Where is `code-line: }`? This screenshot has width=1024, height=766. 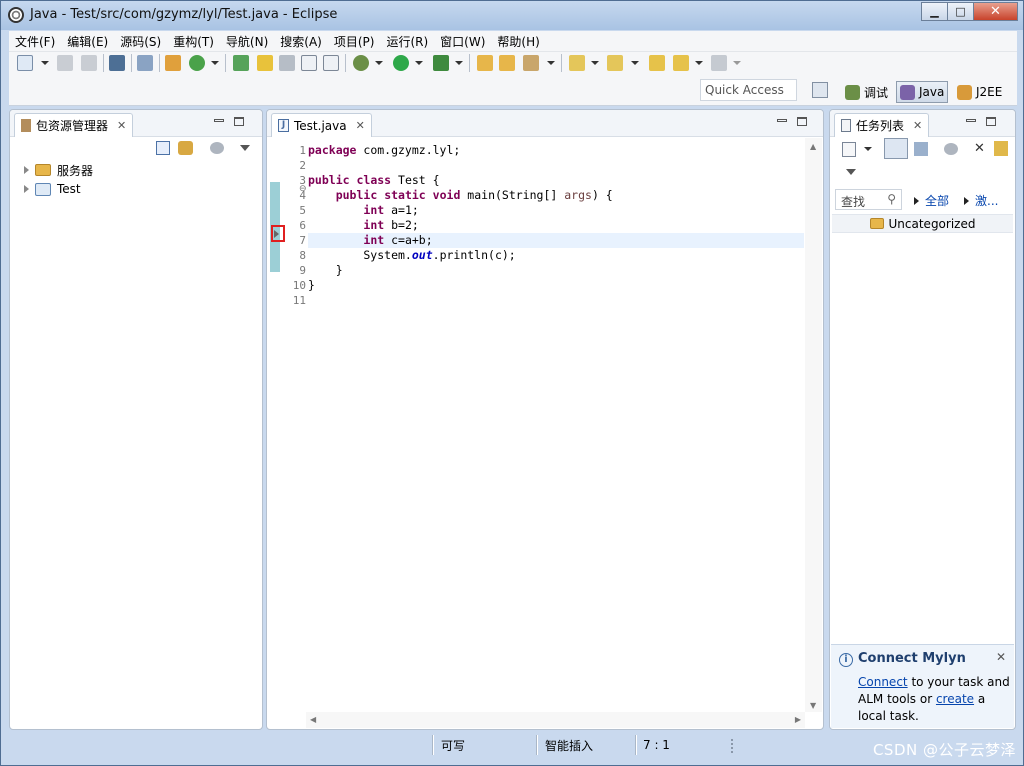
code-line: } is located at coordinates (556, 285).